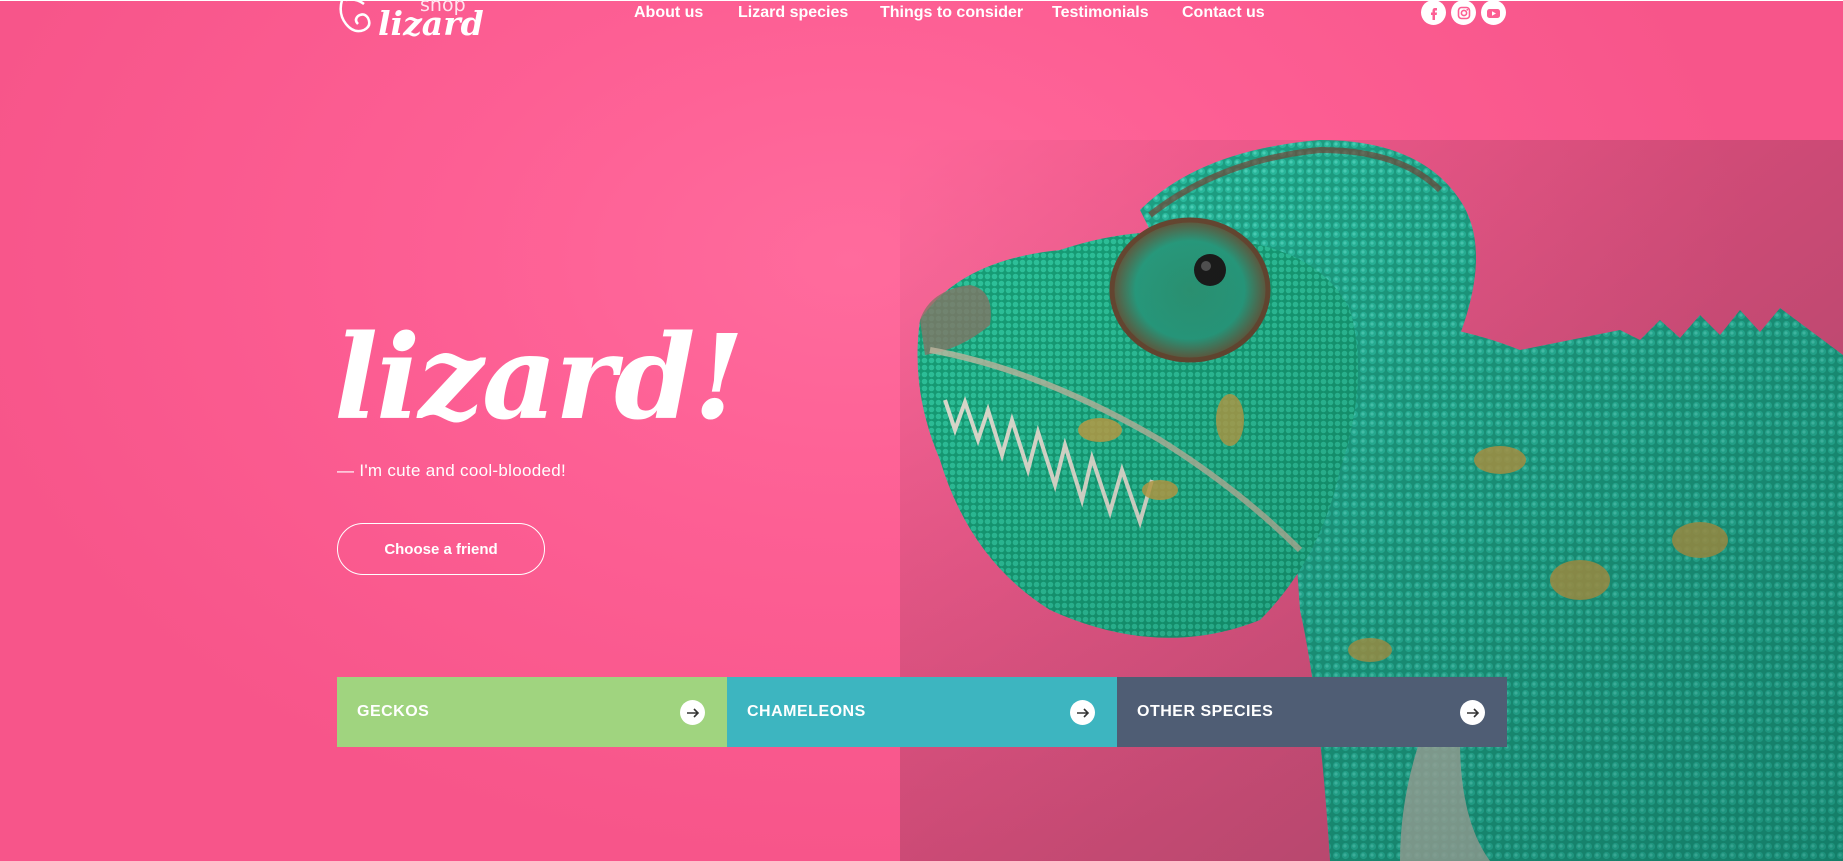 Image resolution: width=1843 pixels, height=861 pixels. What do you see at coordinates (451, 470) in the screenshot?
I see `hero-subtitle: — I'm cute and cool-blooded!` at bounding box center [451, 470].